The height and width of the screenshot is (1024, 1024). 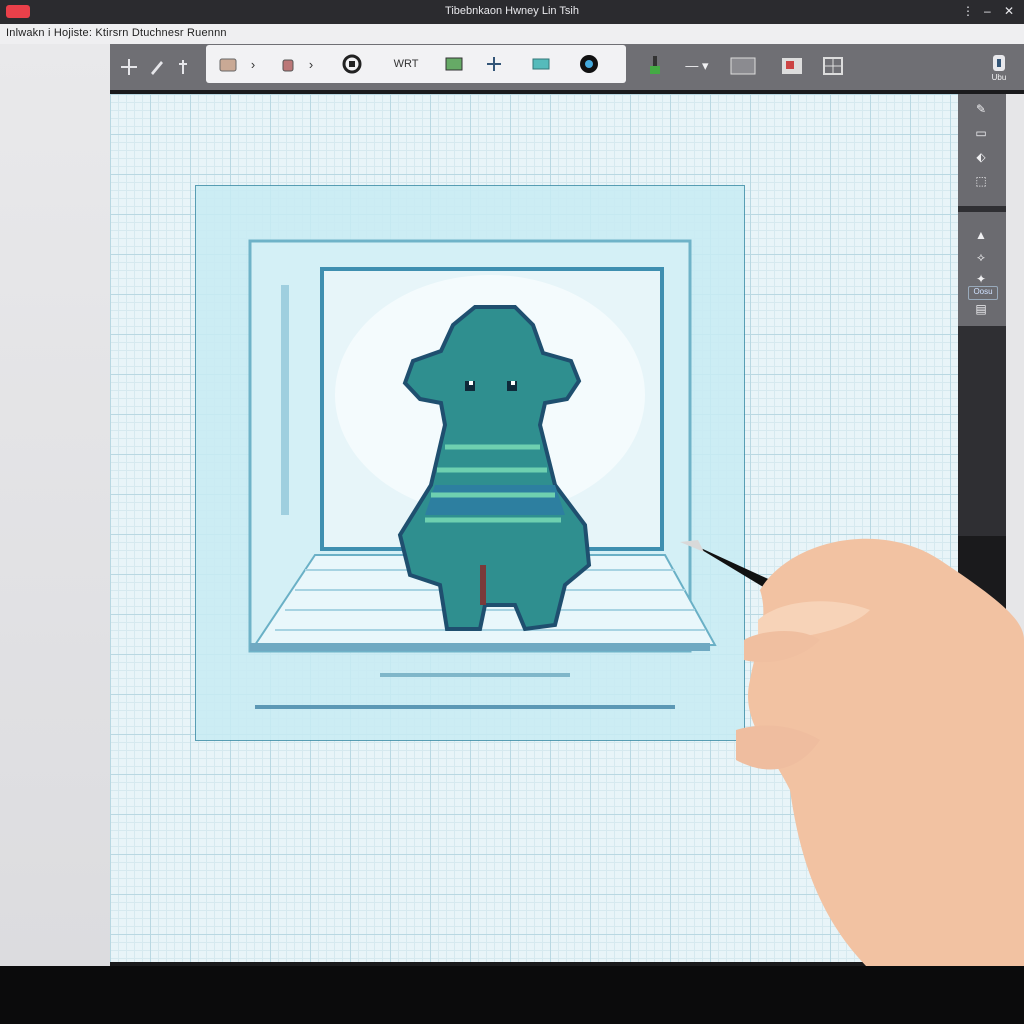 What do you see at coordinates (968, 11) in the screenshot?
I see `menu-dots-icon: ⋮` at bounding box center [968, 11].